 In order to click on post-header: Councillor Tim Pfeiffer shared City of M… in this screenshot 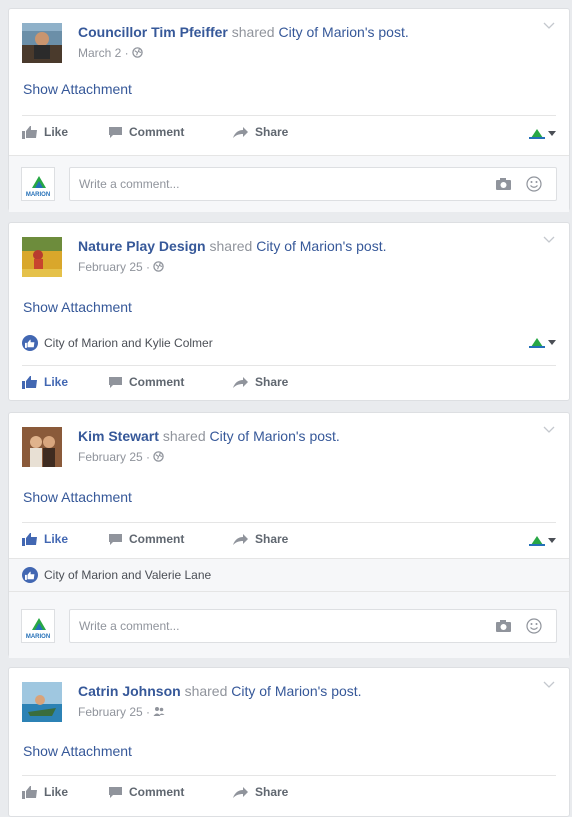, I will do `click(289, 39)`.